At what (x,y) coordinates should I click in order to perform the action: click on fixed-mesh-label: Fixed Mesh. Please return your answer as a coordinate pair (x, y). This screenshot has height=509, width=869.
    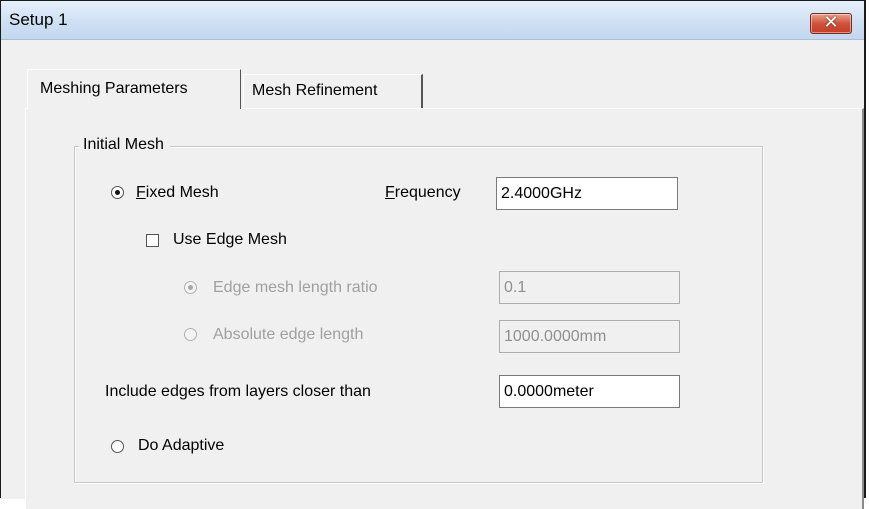
    Looking at the image, I should click on (177, 193).